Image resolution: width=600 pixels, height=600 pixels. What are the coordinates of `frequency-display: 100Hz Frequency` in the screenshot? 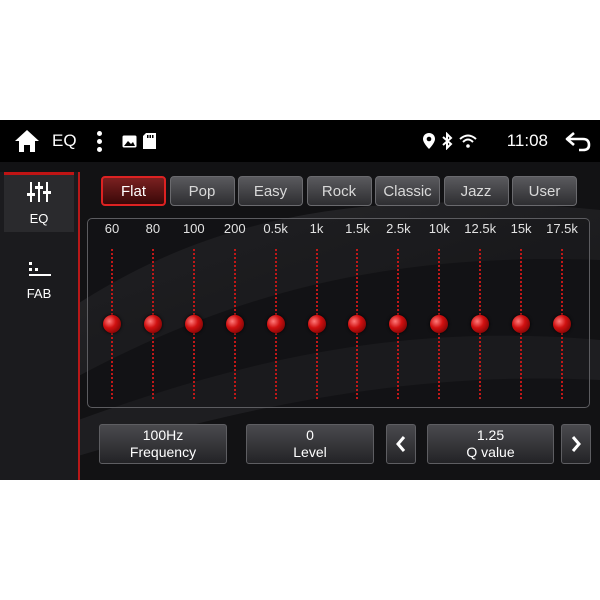 It's located at (163, 444).